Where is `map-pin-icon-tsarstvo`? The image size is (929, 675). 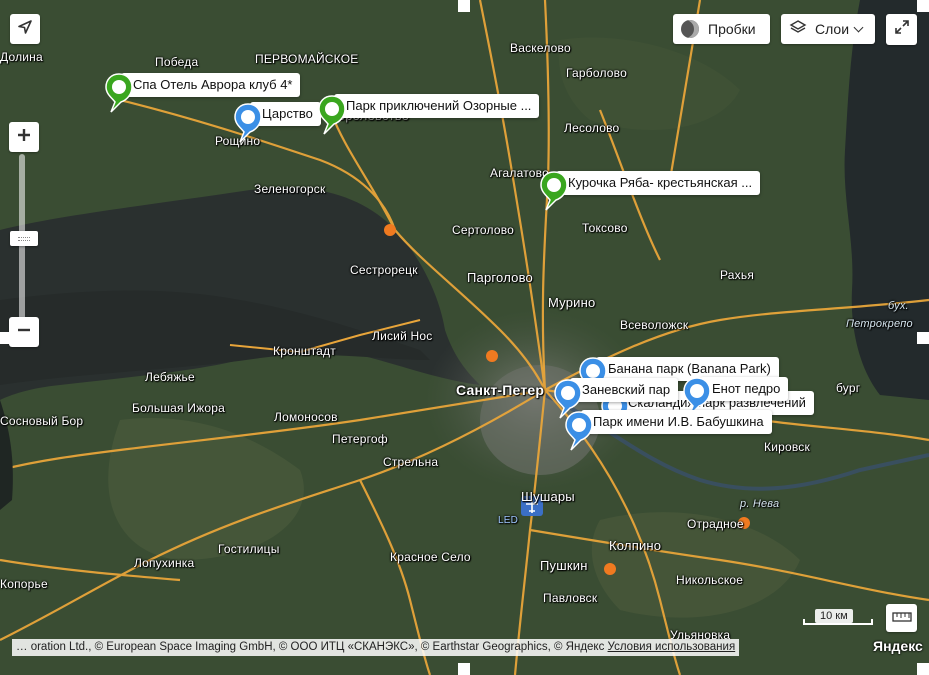 map-pin-icon-tsarstvo is located at coordinates (248, 122).